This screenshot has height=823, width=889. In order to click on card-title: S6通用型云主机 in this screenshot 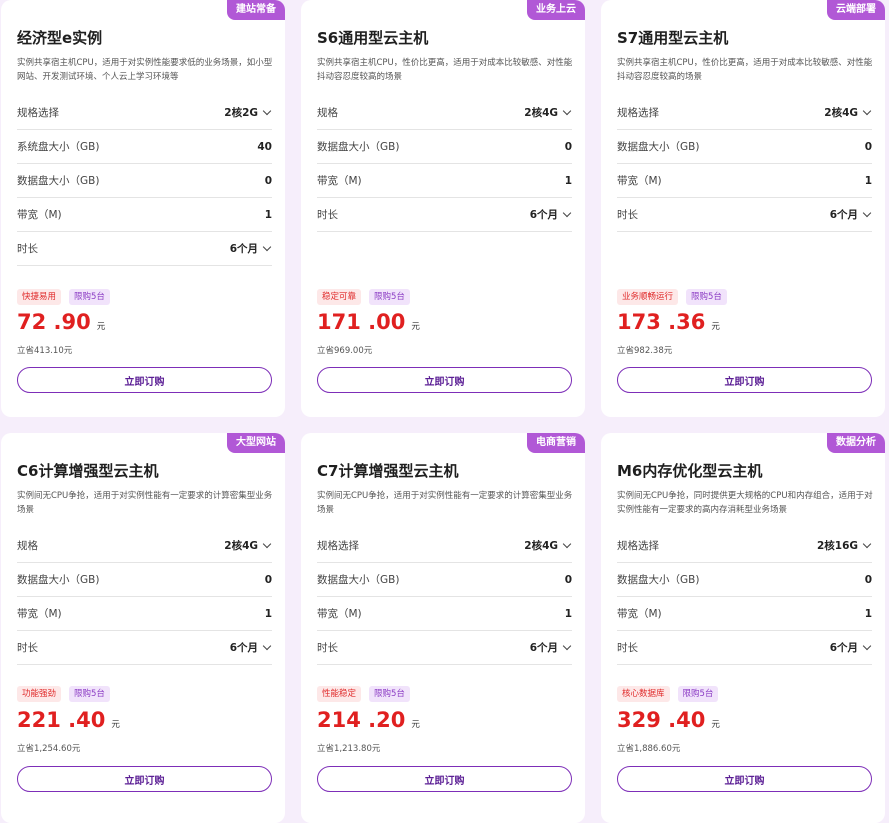, I will do `click(373, 38)`.